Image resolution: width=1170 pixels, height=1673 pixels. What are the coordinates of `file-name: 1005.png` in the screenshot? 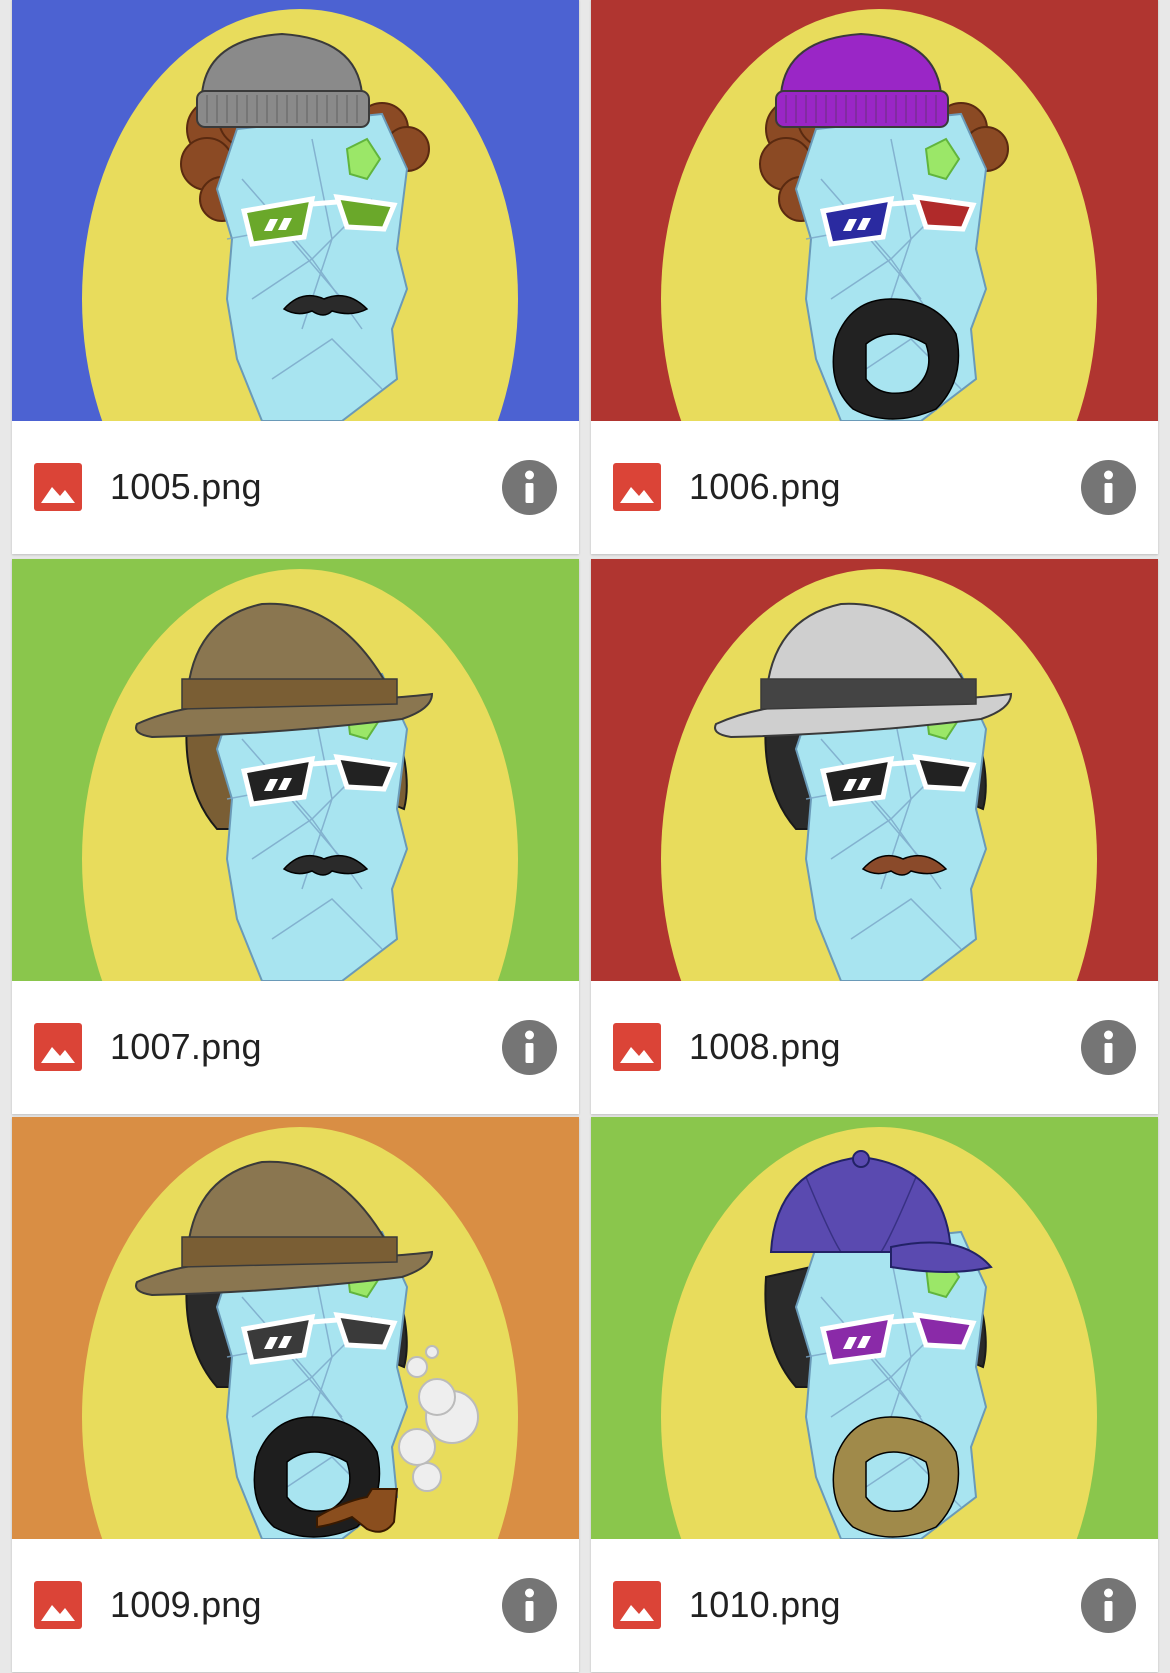 It's located at (186, 486).